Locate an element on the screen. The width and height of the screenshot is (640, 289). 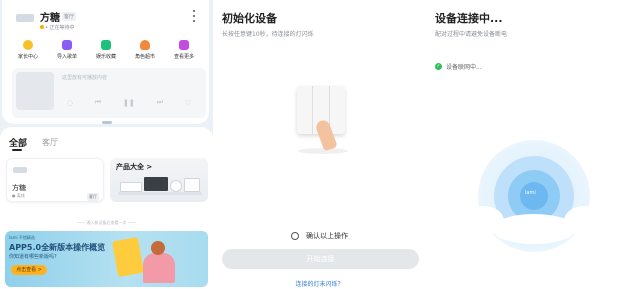
quick-action-import-playlist: 导入歌单 is located at coordinates (67, 50).